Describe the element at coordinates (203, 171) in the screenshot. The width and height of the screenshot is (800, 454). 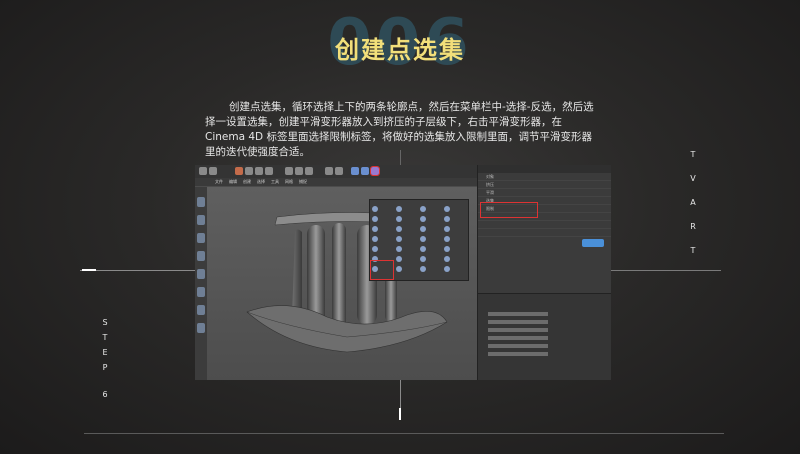
I see `undo-icon` at that location.